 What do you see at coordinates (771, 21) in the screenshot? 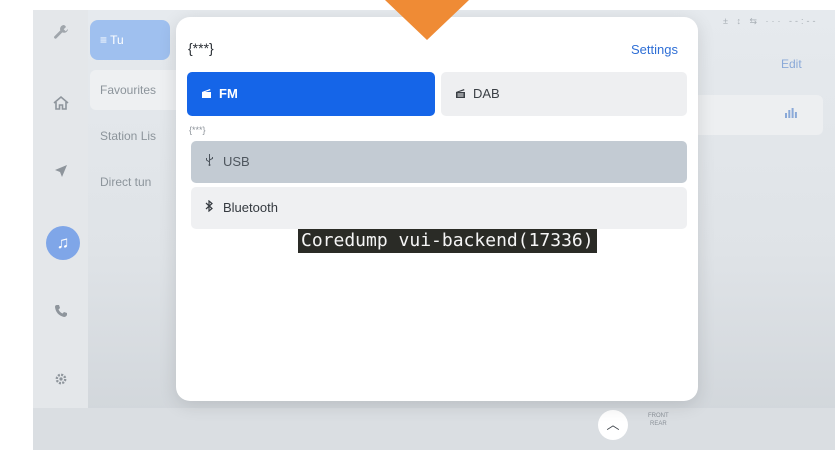
I see `status-bar: ± ↕ ⇆ ··· --:--` at bounding box center [771, 21].